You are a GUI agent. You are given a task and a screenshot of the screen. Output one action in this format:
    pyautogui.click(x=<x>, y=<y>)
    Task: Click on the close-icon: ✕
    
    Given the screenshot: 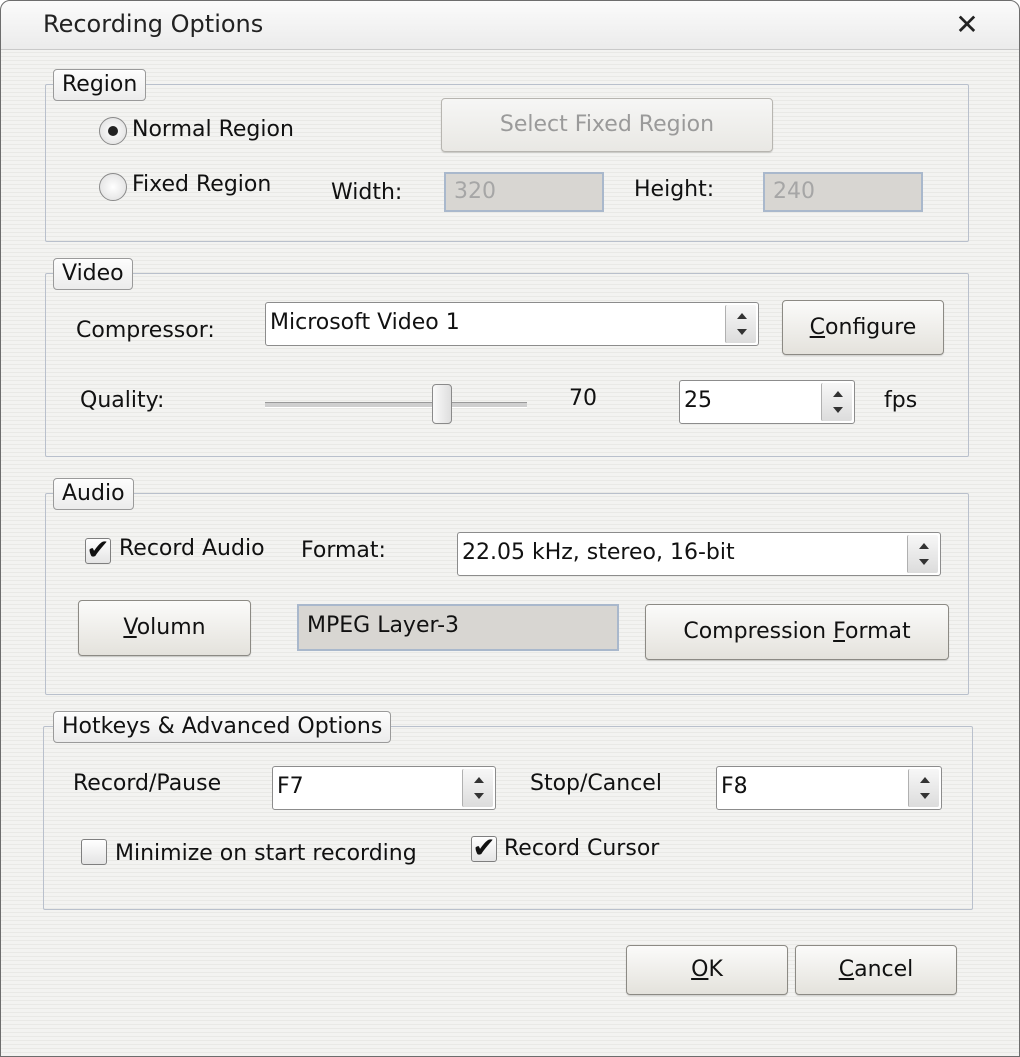 What is the action you would take?
    pyautogui.click(x=967, y=25)
    